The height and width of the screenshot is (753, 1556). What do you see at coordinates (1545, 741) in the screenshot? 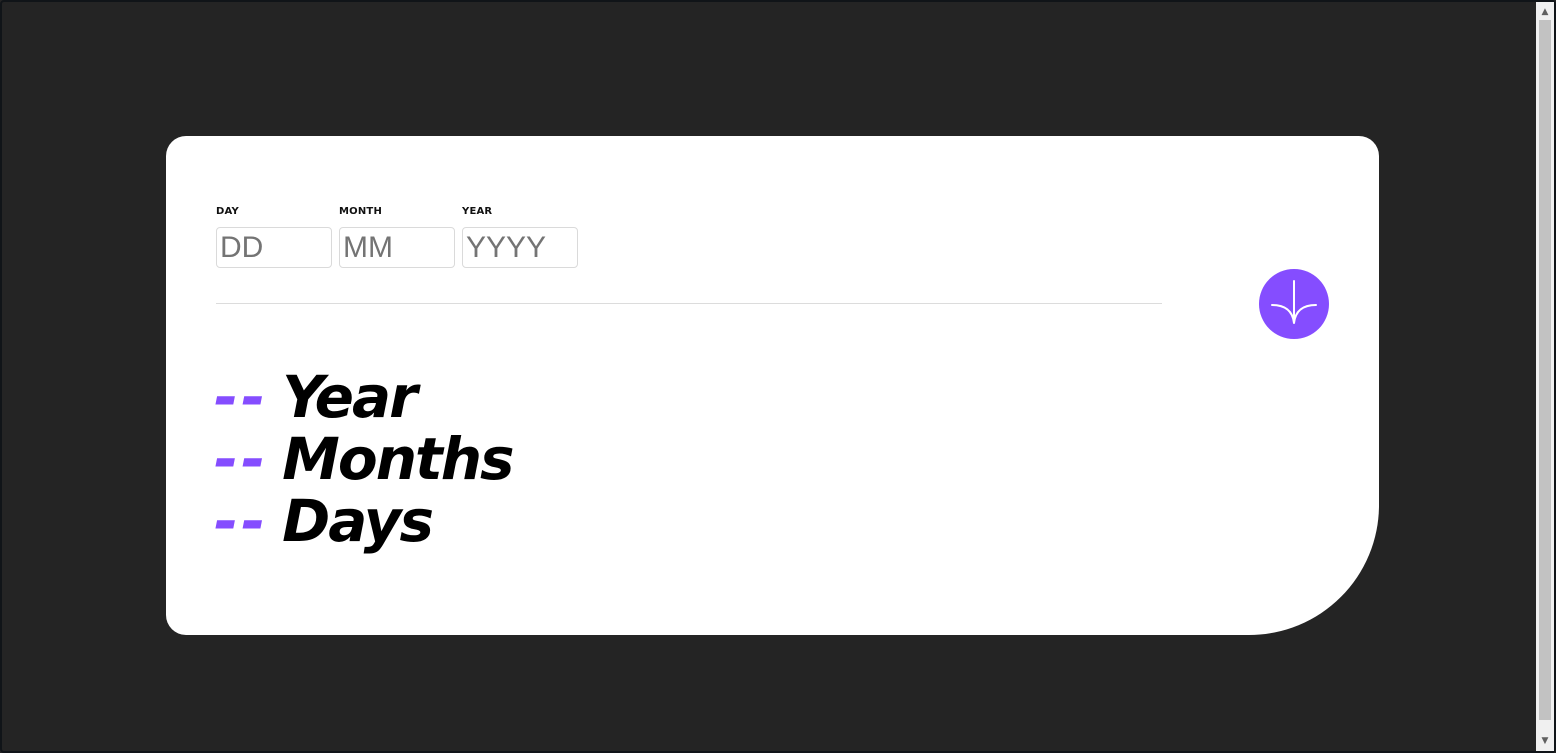
I see `scroll-down-icon: ▼` at bounding box center [1545, 741].